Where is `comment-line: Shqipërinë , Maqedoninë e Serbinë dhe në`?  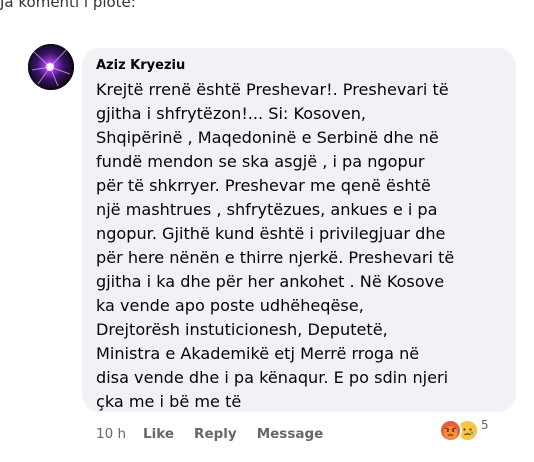 comment-line: Shqipërinë , Maqedoninë e Serbinë dhe në is located at coordinates (267, 137).